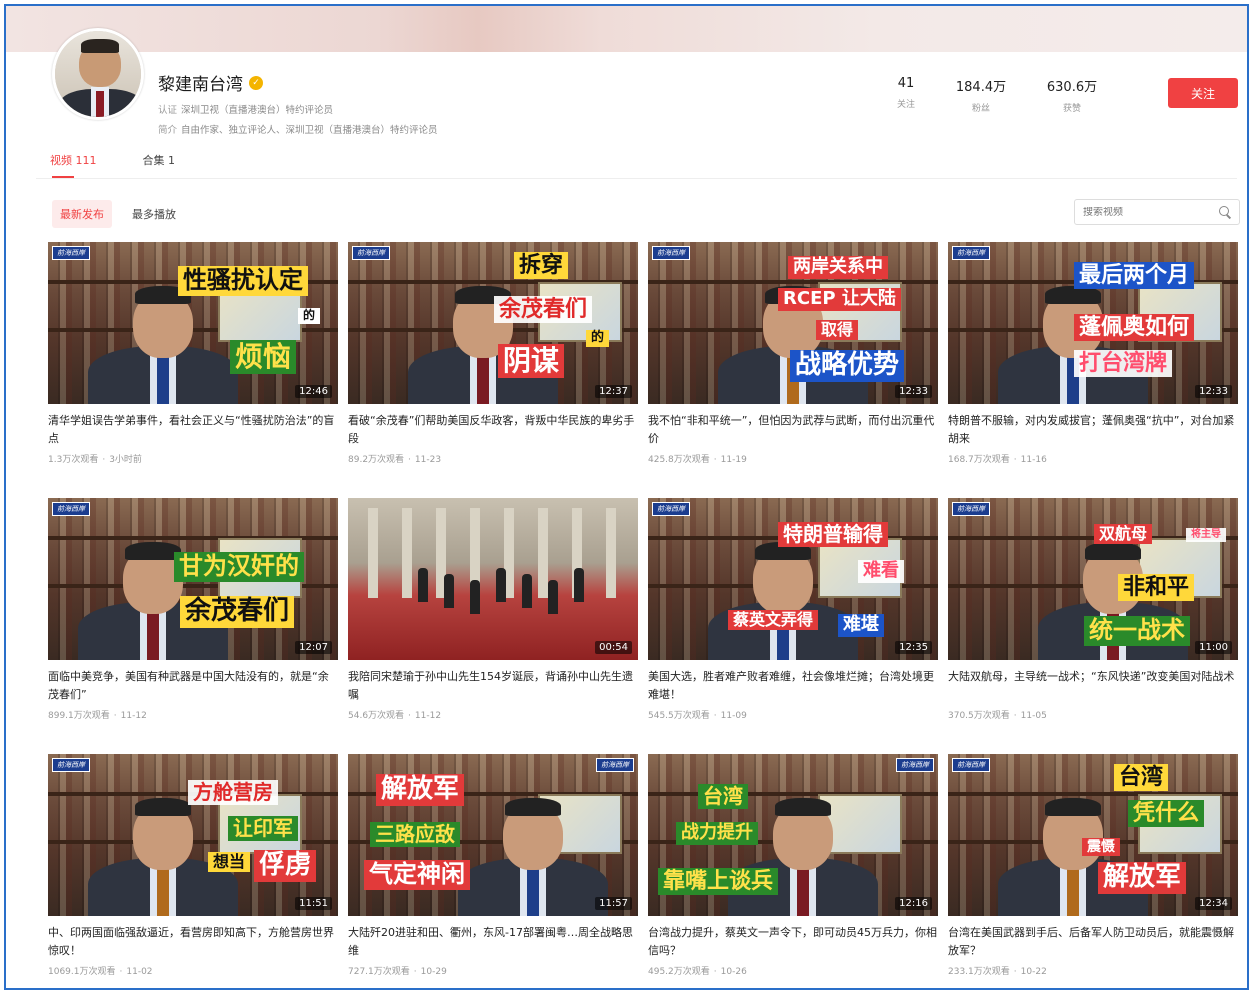 Image resolution: width=1253 pixels, height=994 pixels. Describe the element at coordinates (376, 460) in the screenshot. I see `video-views: 89.2万次观看` at that location.